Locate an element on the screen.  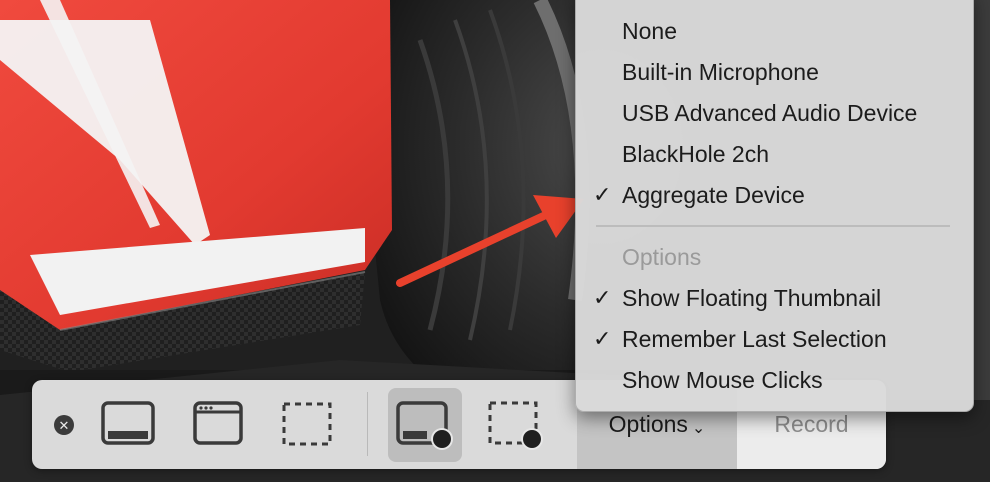
capture-selection-button is located at coordinates (307, 424).